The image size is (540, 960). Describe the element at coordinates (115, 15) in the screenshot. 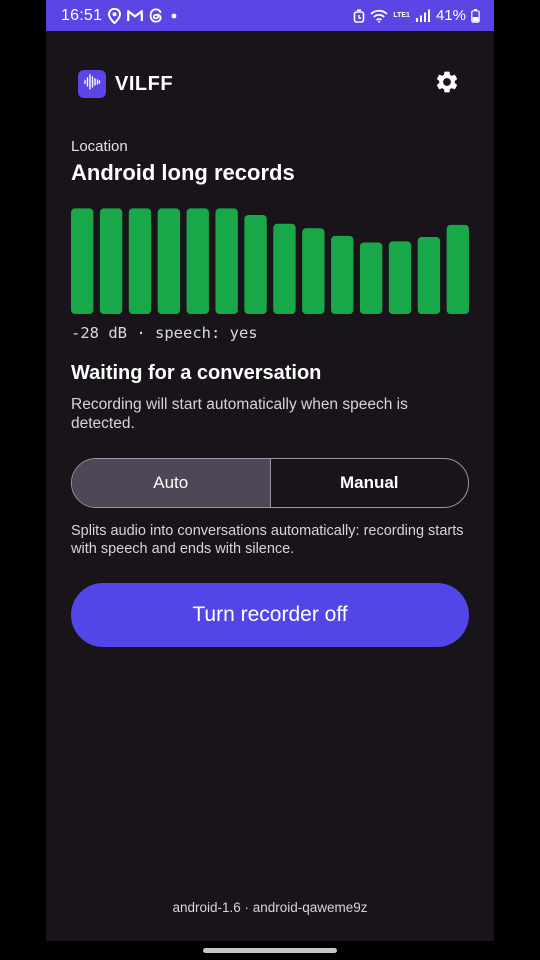

I see `location-icon` at that location.